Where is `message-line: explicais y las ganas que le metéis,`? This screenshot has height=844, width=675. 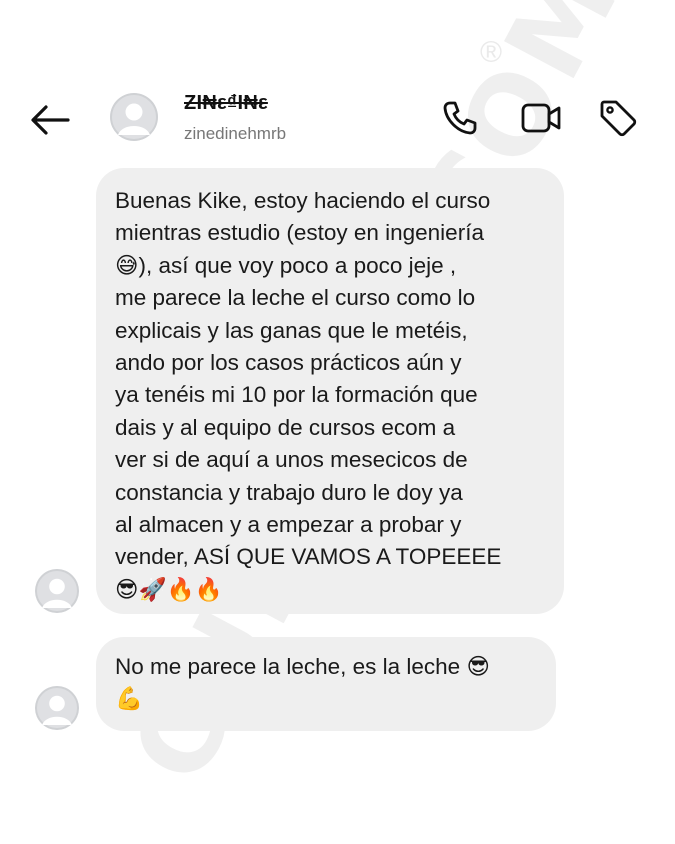
message-line: explicais y las ganas que le metéis, is located at coordinates (291, 330).